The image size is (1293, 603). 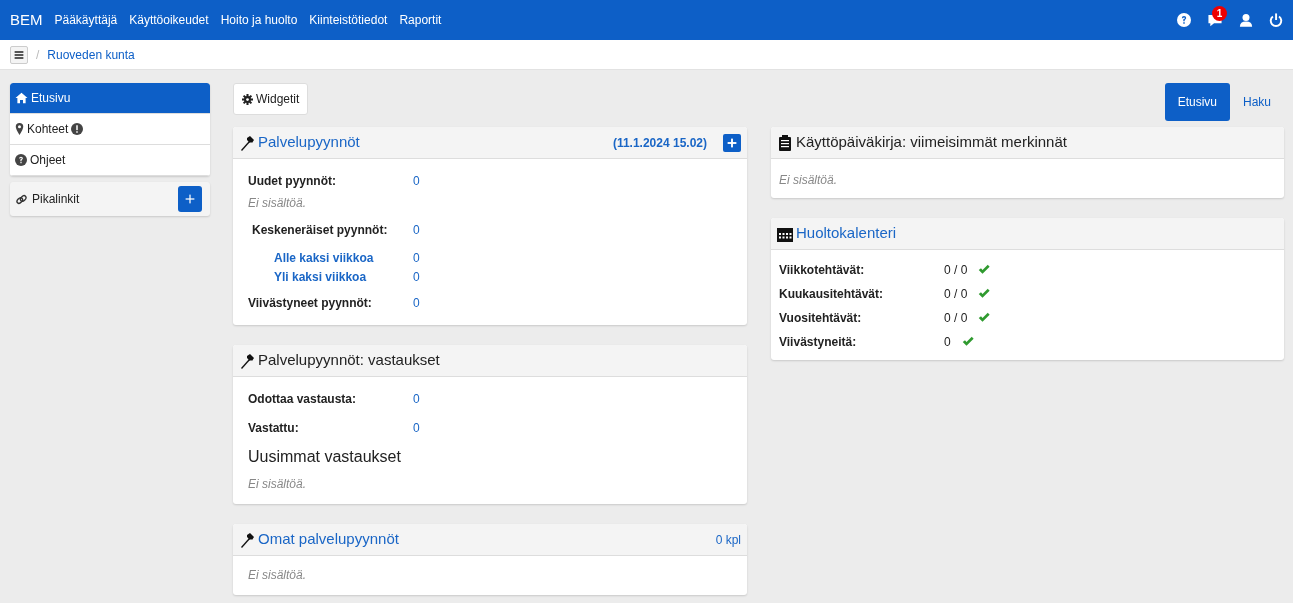 I want to click on stat-link: Alle kaksi viikkoa, so click(x=343, y=257).